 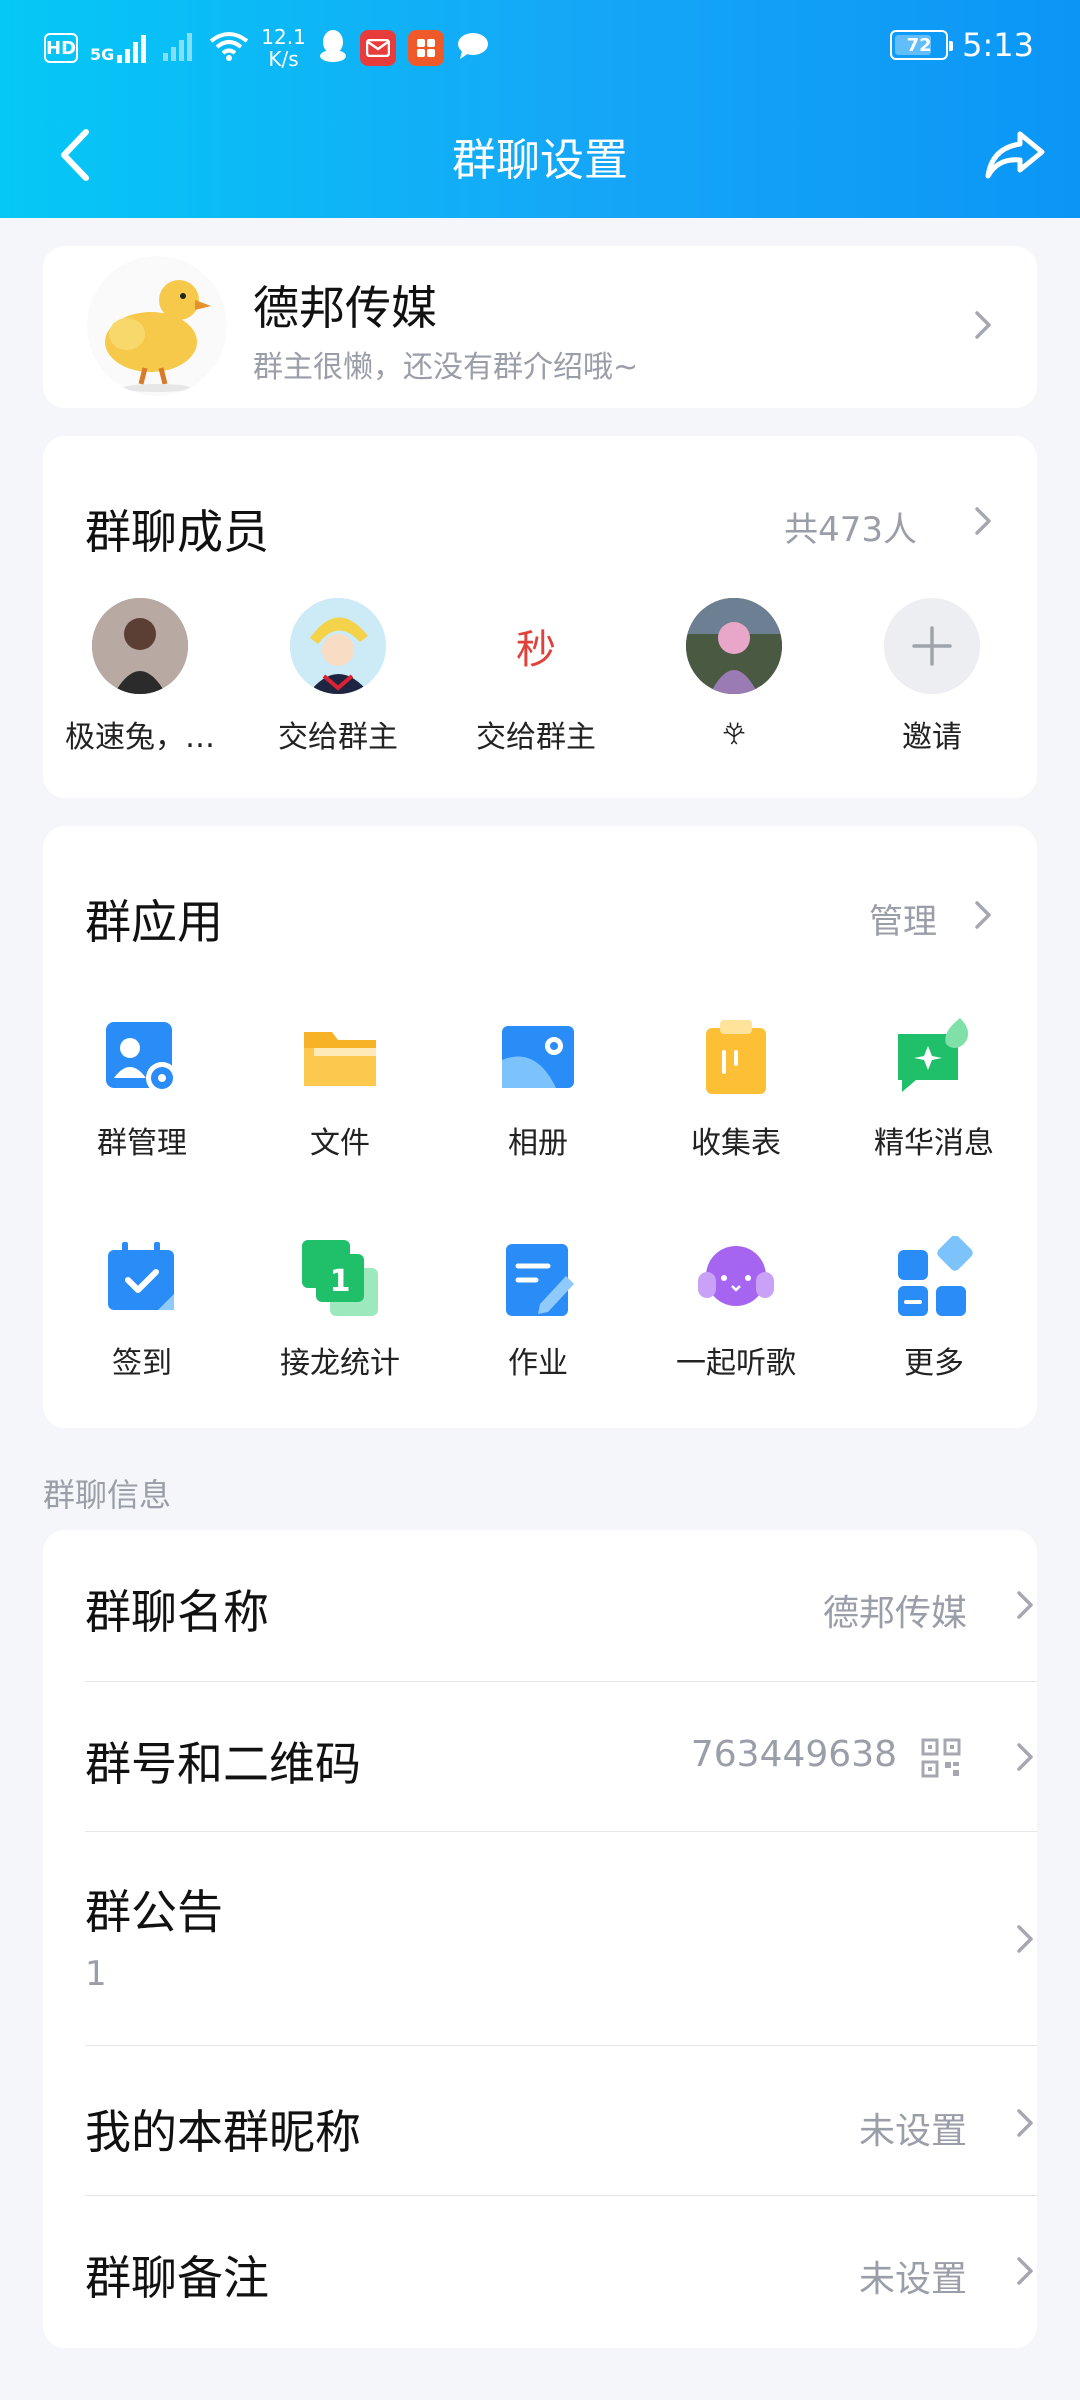 What do you see at coordinates (793, 1754) in the screenshot?
I see `group-id-value: 763449638` at bounding box center [793, 1754].